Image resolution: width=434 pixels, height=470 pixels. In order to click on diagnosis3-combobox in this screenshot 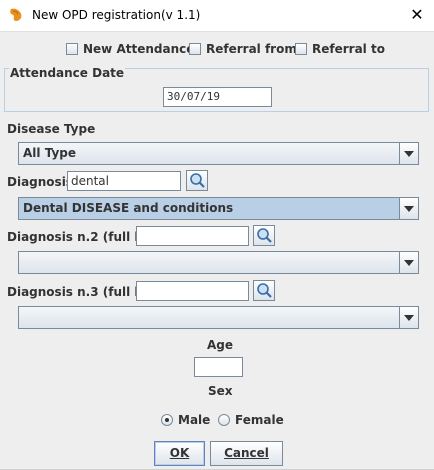, I will do `click(218, 317)`.